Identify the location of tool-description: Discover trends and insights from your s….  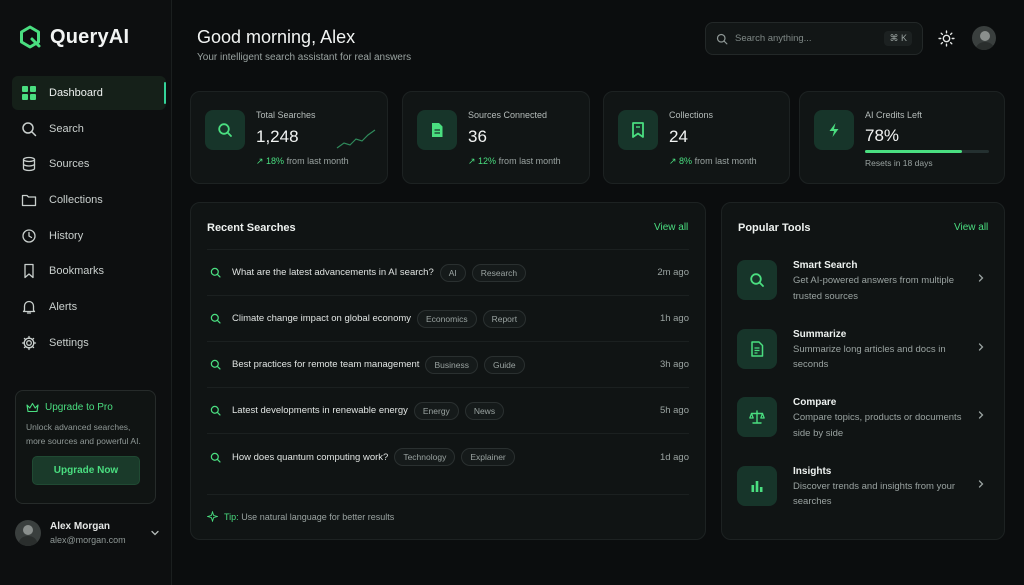
(874, 494).